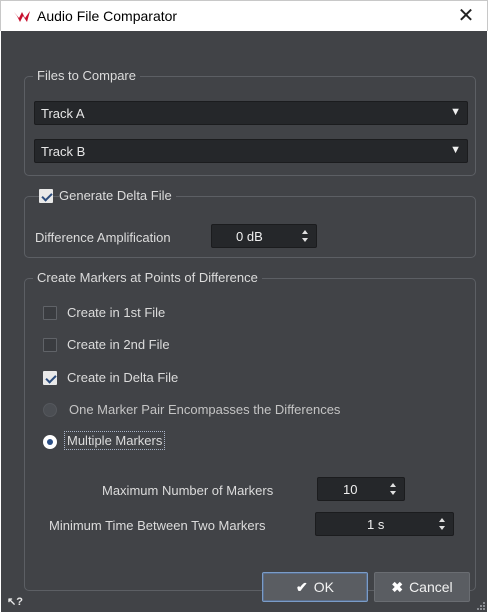 Image resolution: width=488 pixels, height=612 pixels. Describe the element at coordinates (107, 16) in the screenshot. I see `window-title: Audio File Comparator` at that location.